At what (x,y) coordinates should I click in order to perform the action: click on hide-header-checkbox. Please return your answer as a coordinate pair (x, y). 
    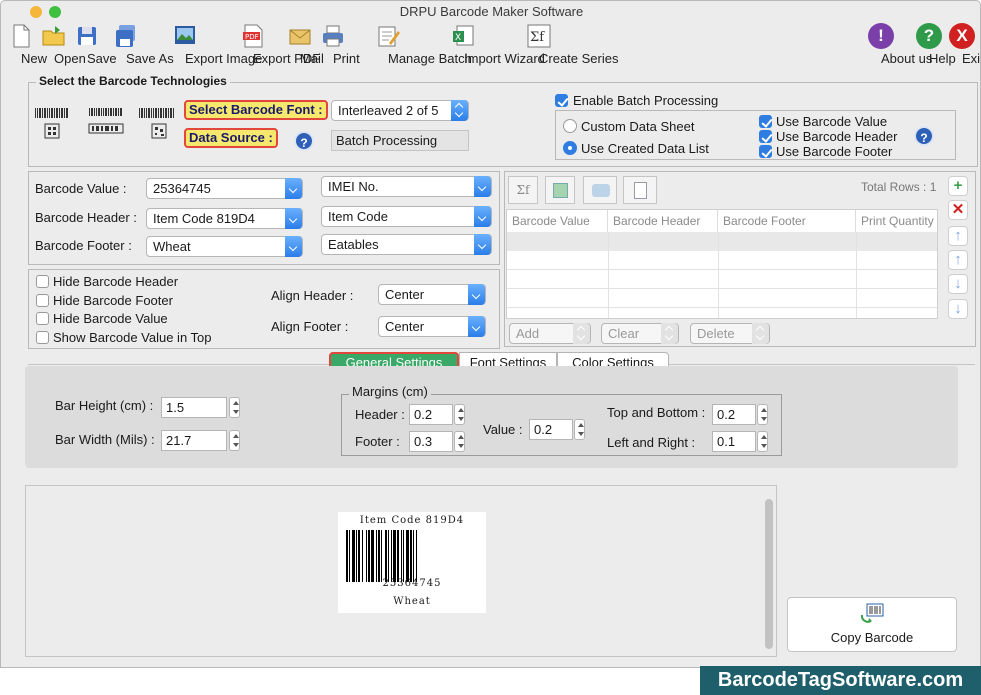
    Looking at the image, I should click on (42, 281).